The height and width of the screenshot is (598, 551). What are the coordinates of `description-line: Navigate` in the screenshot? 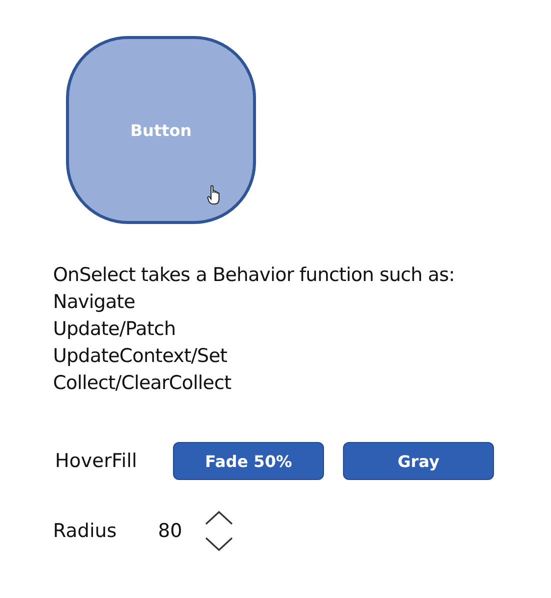 It's located at (94, 302).